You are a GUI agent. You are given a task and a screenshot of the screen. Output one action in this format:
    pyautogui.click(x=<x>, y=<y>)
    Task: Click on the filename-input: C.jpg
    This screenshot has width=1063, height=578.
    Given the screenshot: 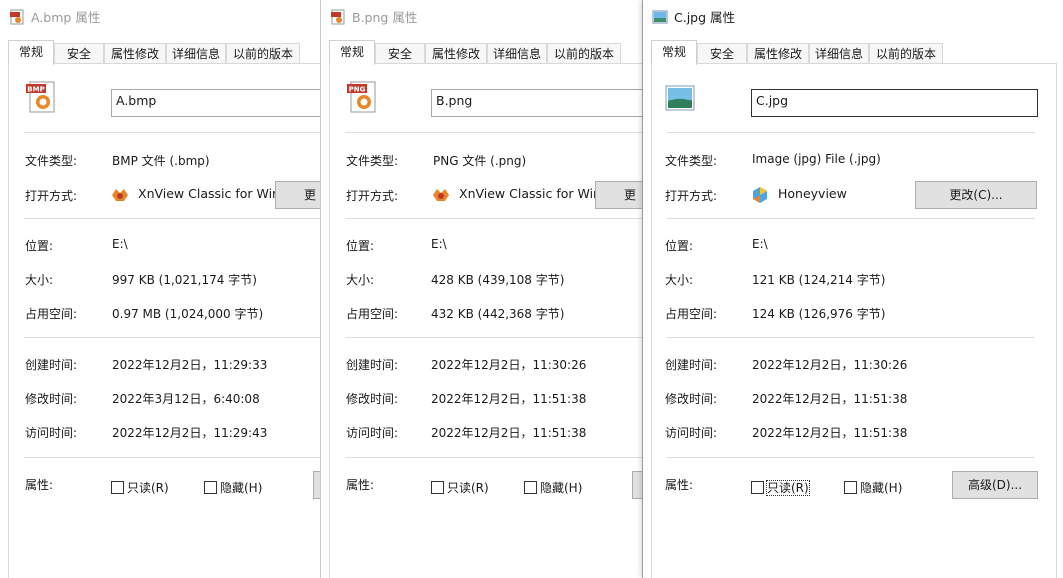 What is the action you would take?
    pyautogui.click(x=894, y=103)
    